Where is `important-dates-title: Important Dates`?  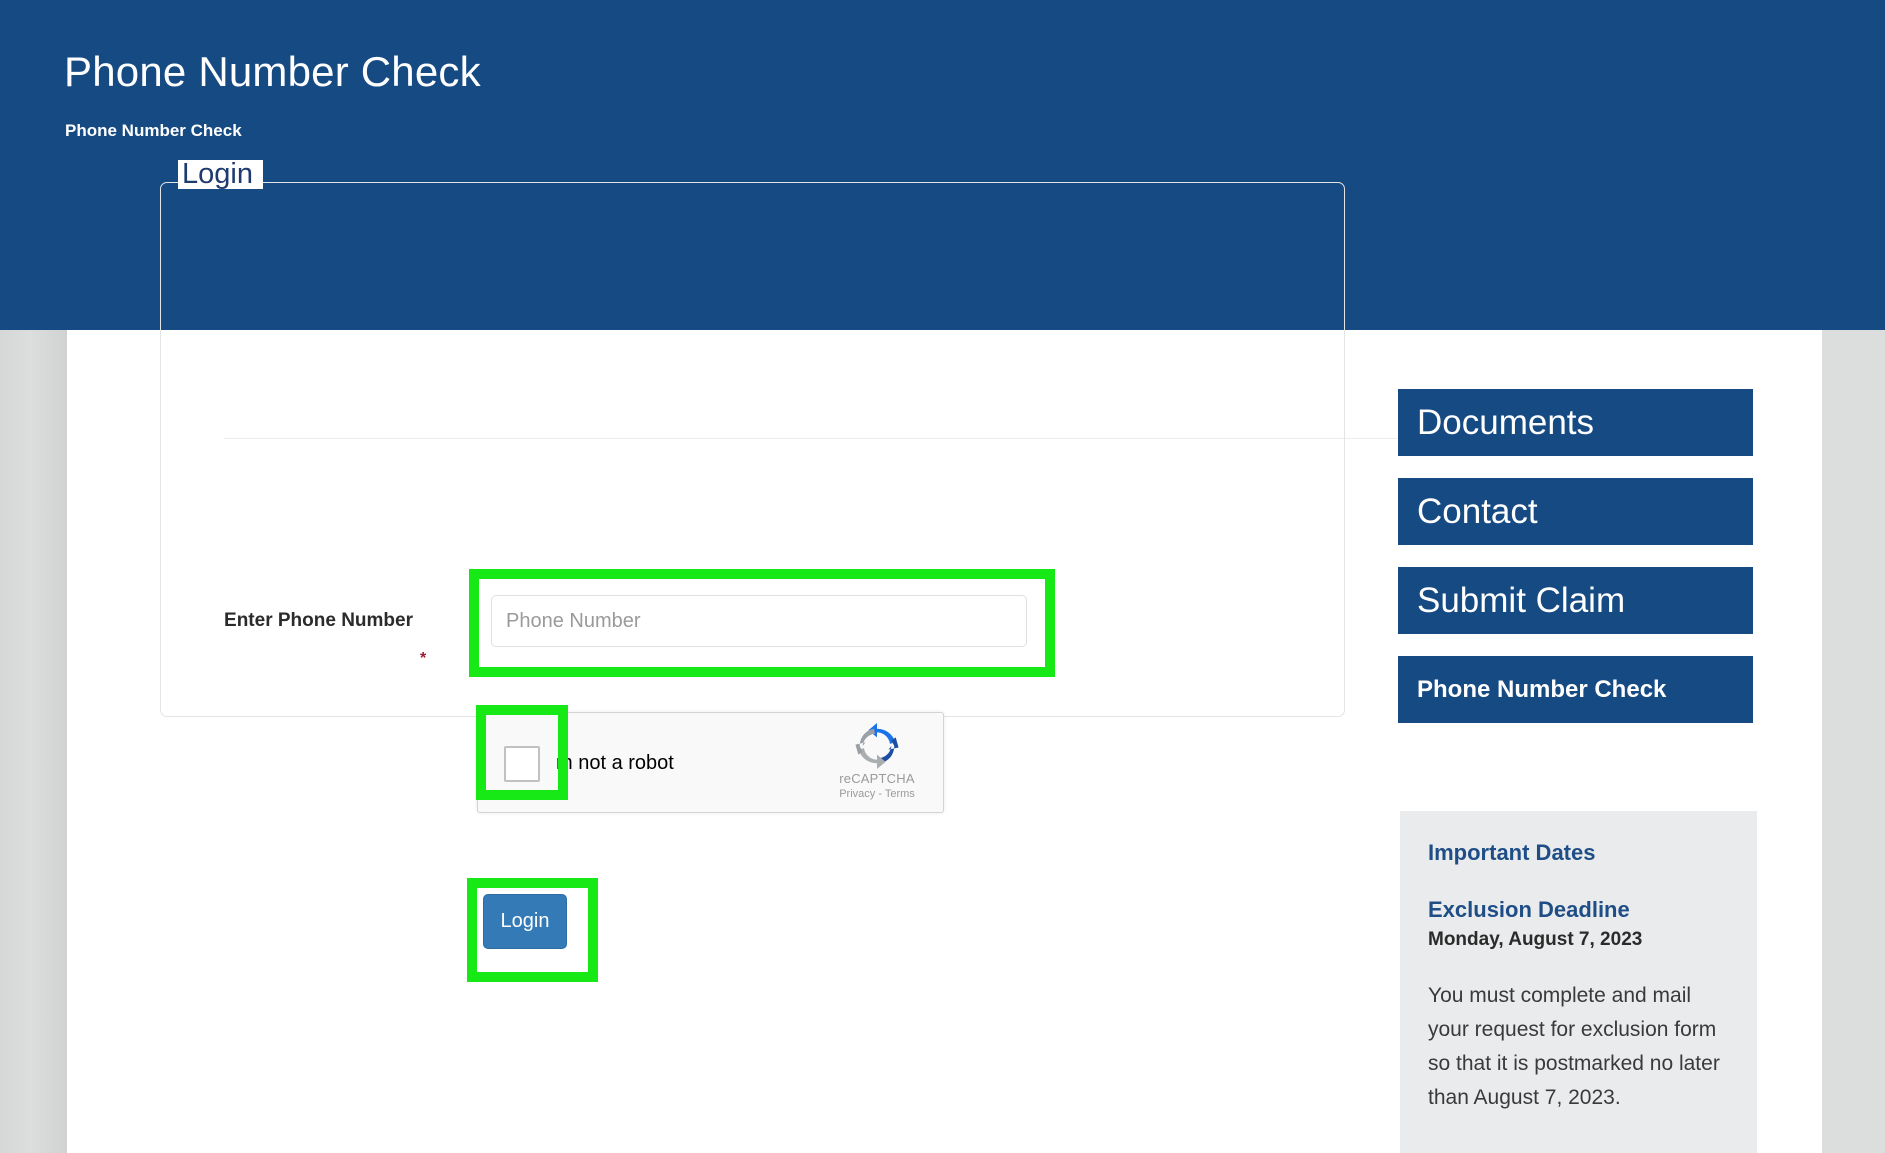
important-dates-title: Important Dates is located at coordinates (1512, 852).